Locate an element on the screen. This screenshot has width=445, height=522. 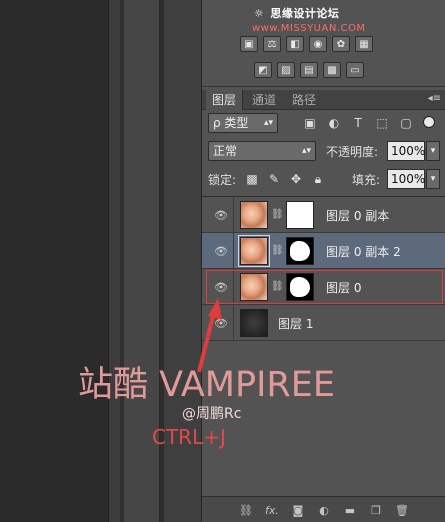
balance-scale-icon: ⚖ is located at coordinates (272, 44).